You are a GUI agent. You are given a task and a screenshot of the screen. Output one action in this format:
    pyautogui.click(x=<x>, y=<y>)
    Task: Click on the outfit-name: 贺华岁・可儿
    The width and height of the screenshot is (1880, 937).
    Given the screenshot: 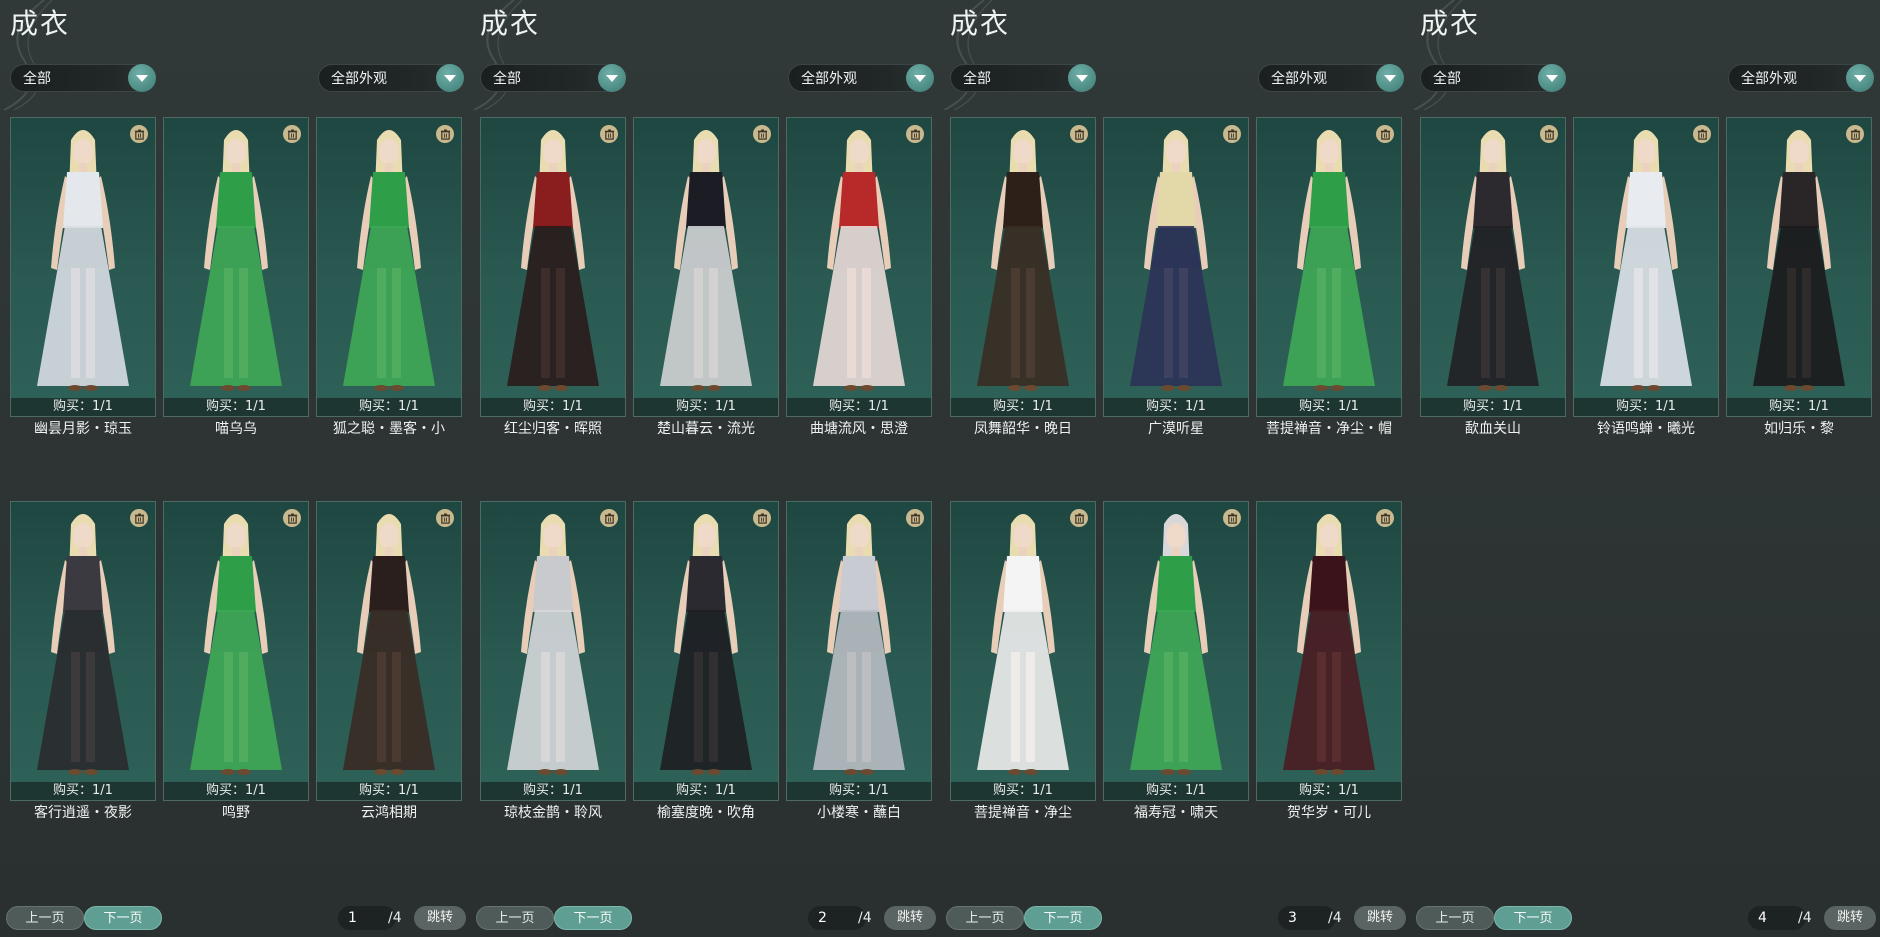 What is the action you would take?
    pyautogui.click(x=1329, y=813)
    